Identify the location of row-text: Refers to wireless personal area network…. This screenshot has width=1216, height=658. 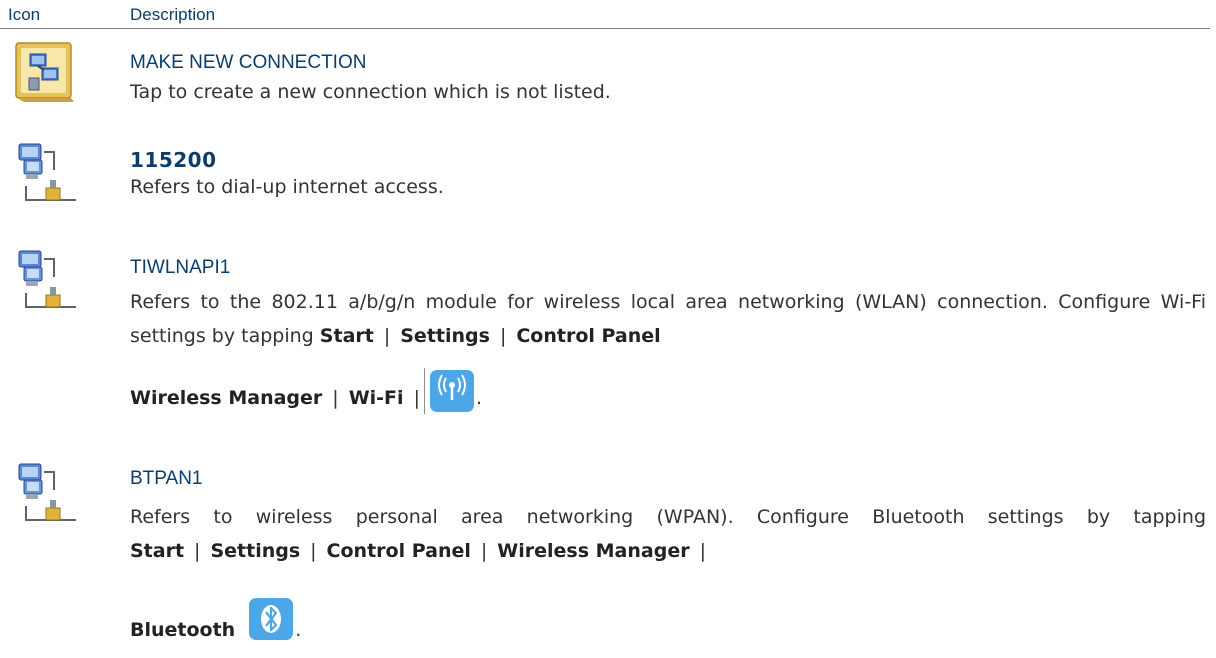
(668, 517).